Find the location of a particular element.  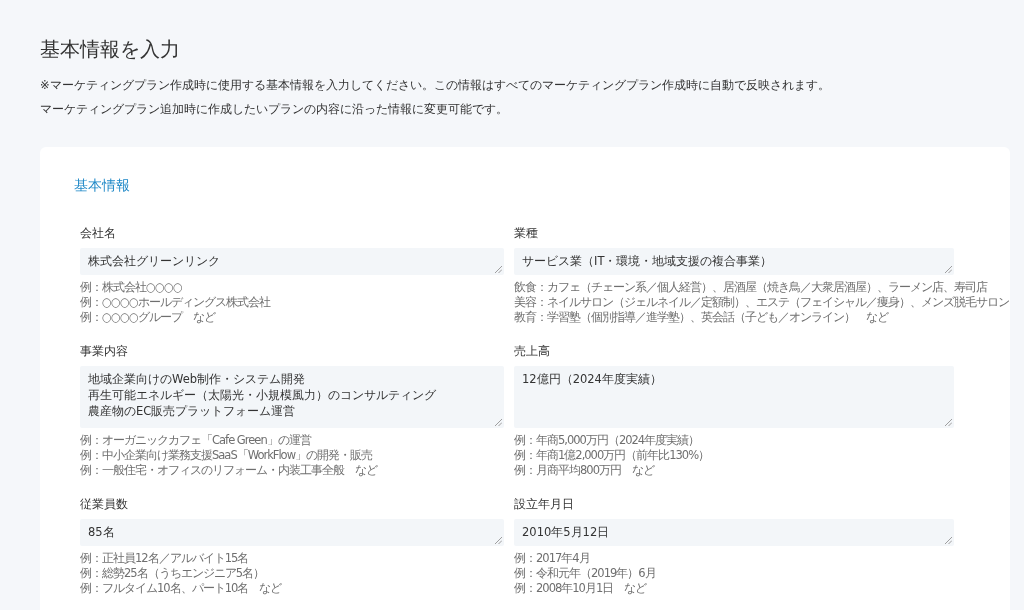

field-text-line: 農産物のEC販売プラットフォーム運営 is located at coordinates (192, 411).